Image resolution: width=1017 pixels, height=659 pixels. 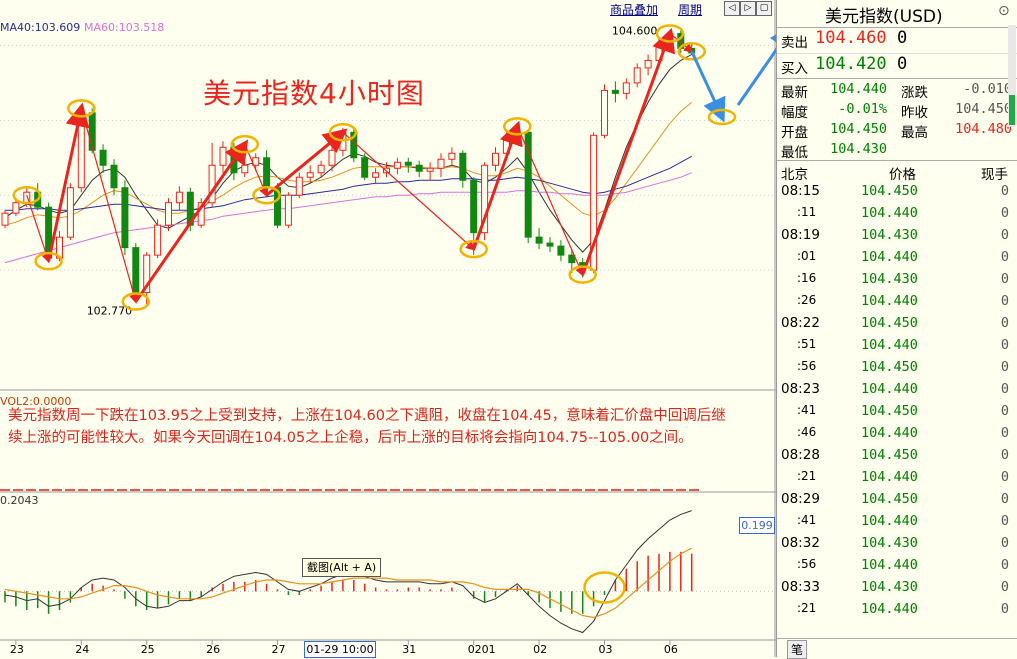 What do you see at coordinates (797, 649) in the screenshot?
I see `tab-ticks: 笔` at bounding box center [797, 649].